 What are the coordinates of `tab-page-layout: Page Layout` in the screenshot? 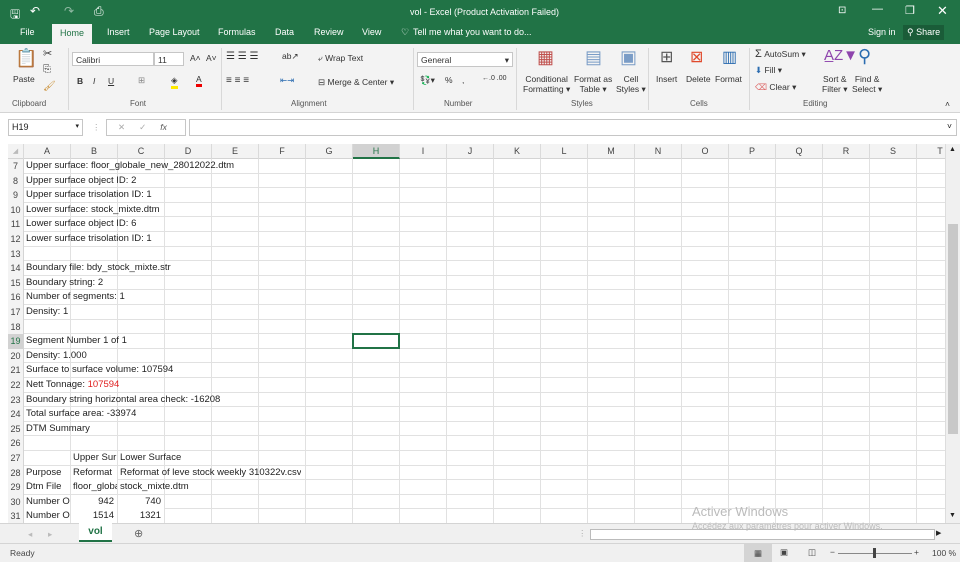 It's located at (174, 32).